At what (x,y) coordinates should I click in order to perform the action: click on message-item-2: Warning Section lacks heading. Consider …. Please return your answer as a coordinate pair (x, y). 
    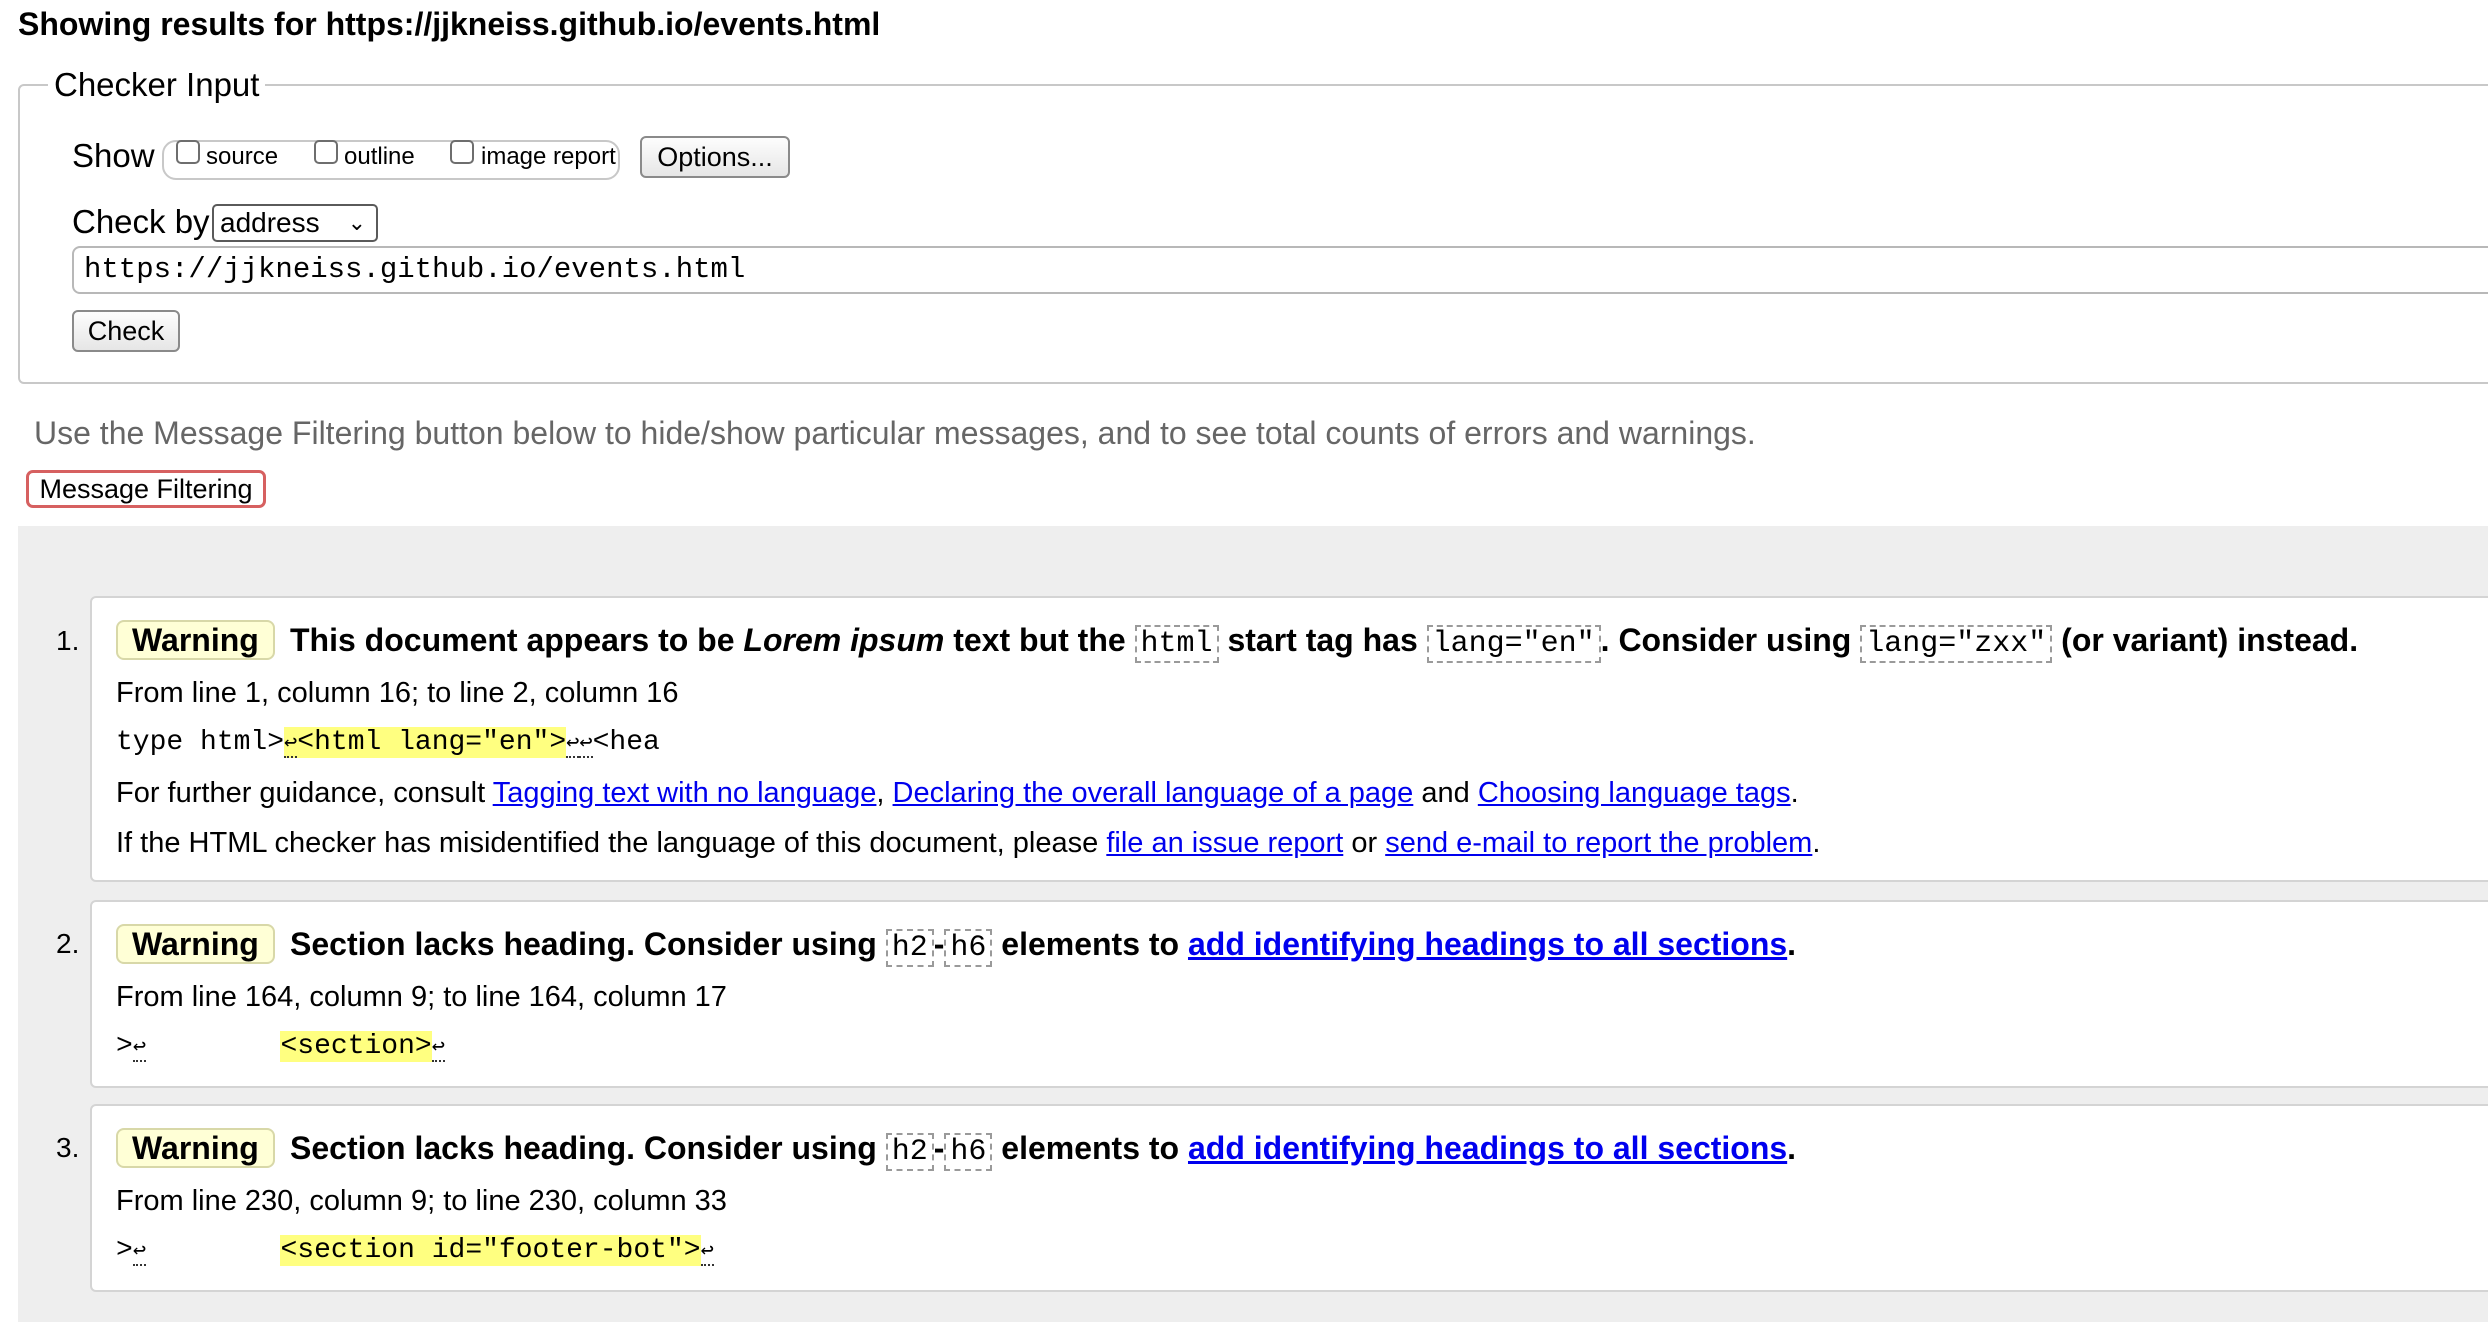
    Looking at the image, I should click on (1289, 994).